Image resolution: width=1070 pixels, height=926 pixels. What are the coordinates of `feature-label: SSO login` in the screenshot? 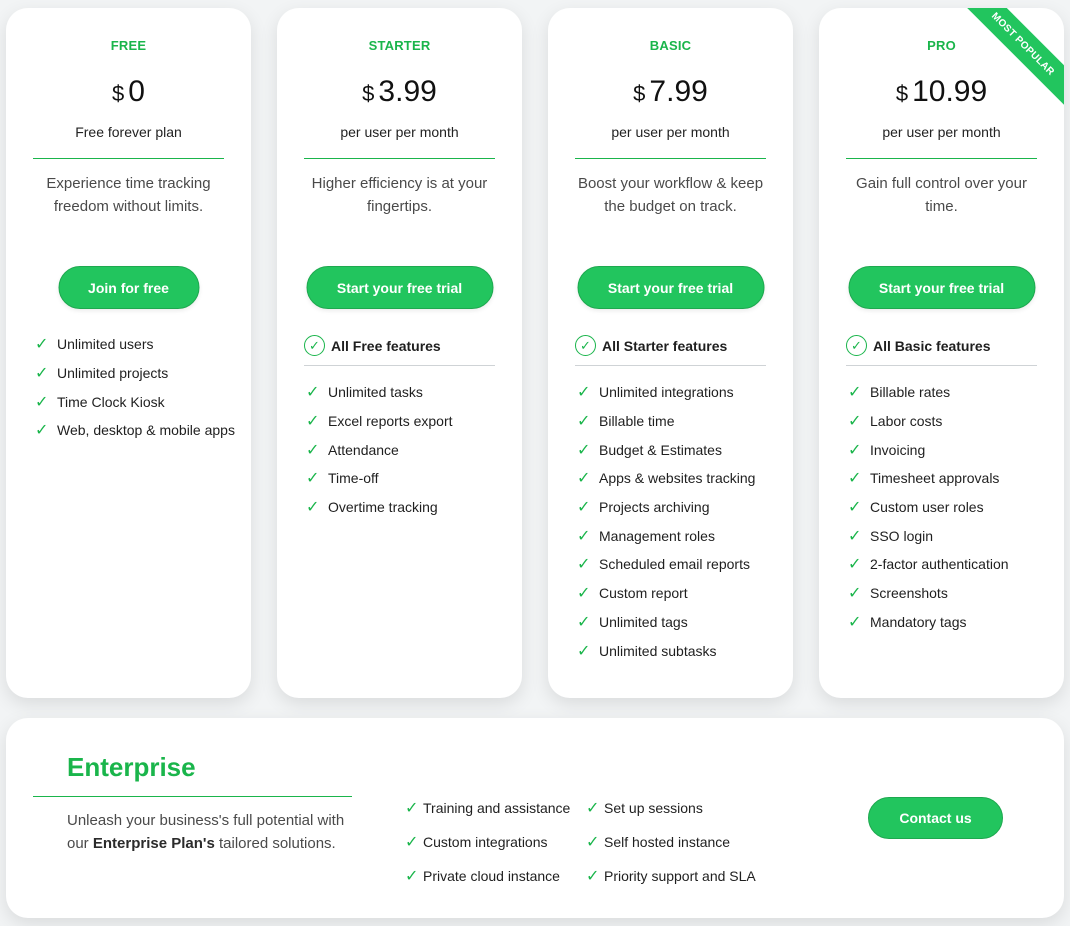 It's located at (902, 535).